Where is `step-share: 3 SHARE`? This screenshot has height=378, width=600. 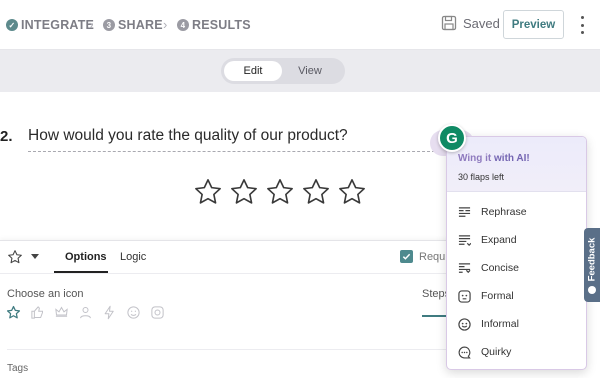 step-share: 3 SHARE is located at coordinates (133, 25).